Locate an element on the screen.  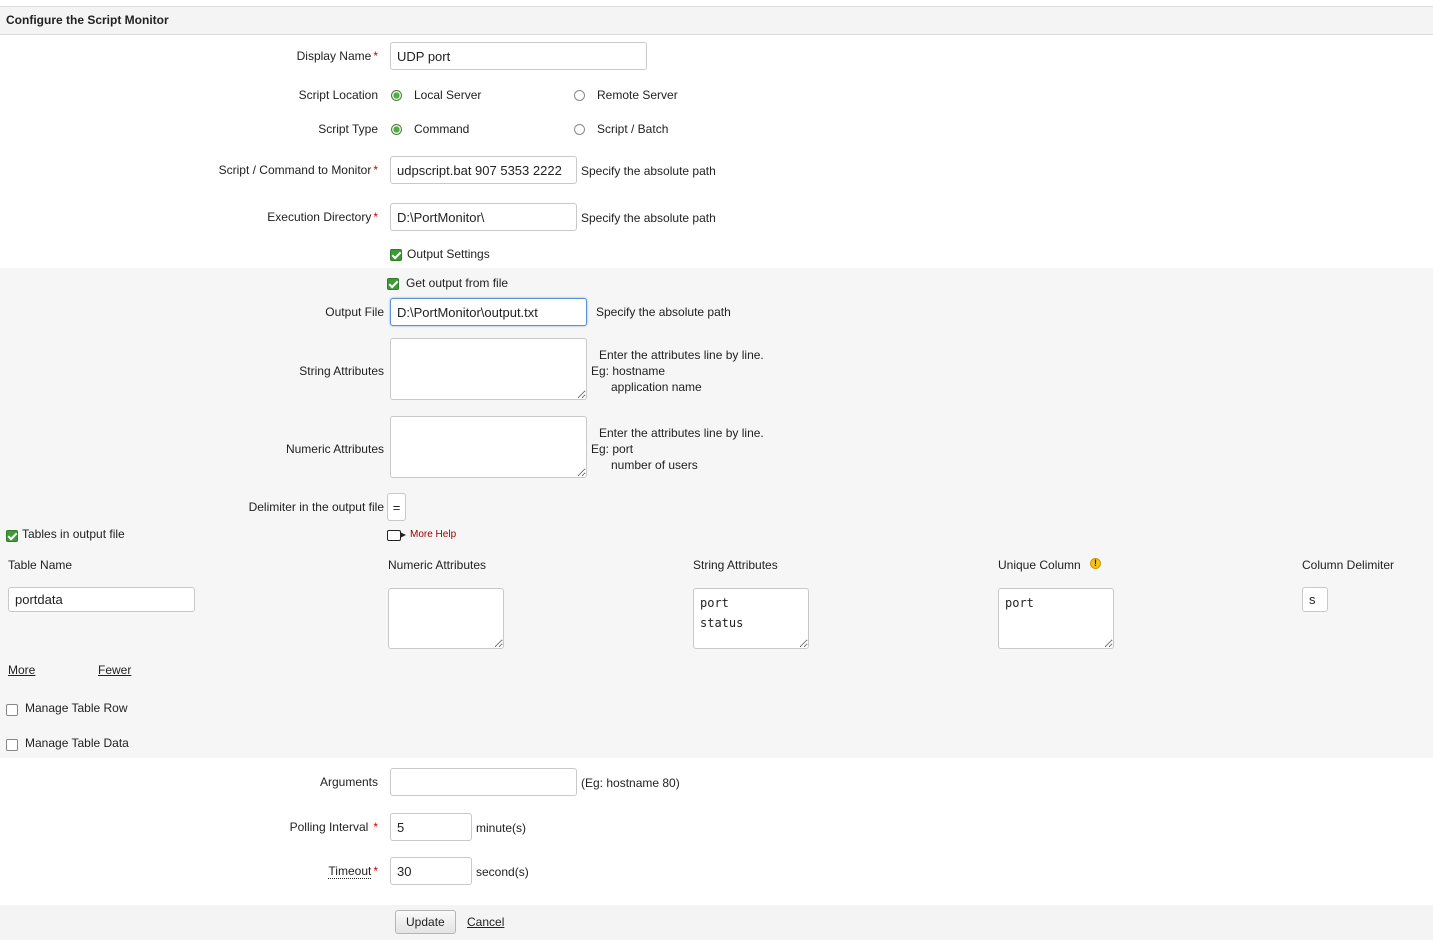
polling-interval-unit: minute(s) is located at coordinates (501, 828).